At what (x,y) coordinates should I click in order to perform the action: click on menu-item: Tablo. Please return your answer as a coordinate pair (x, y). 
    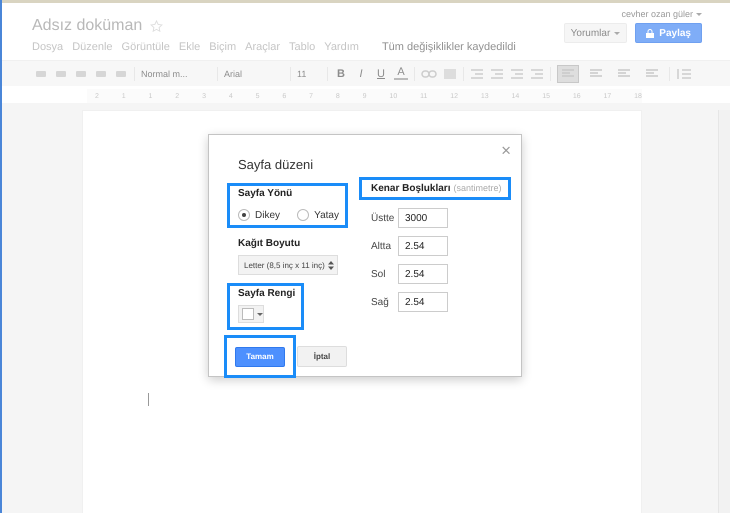
    Looking at the image, I should click on (302, 47).